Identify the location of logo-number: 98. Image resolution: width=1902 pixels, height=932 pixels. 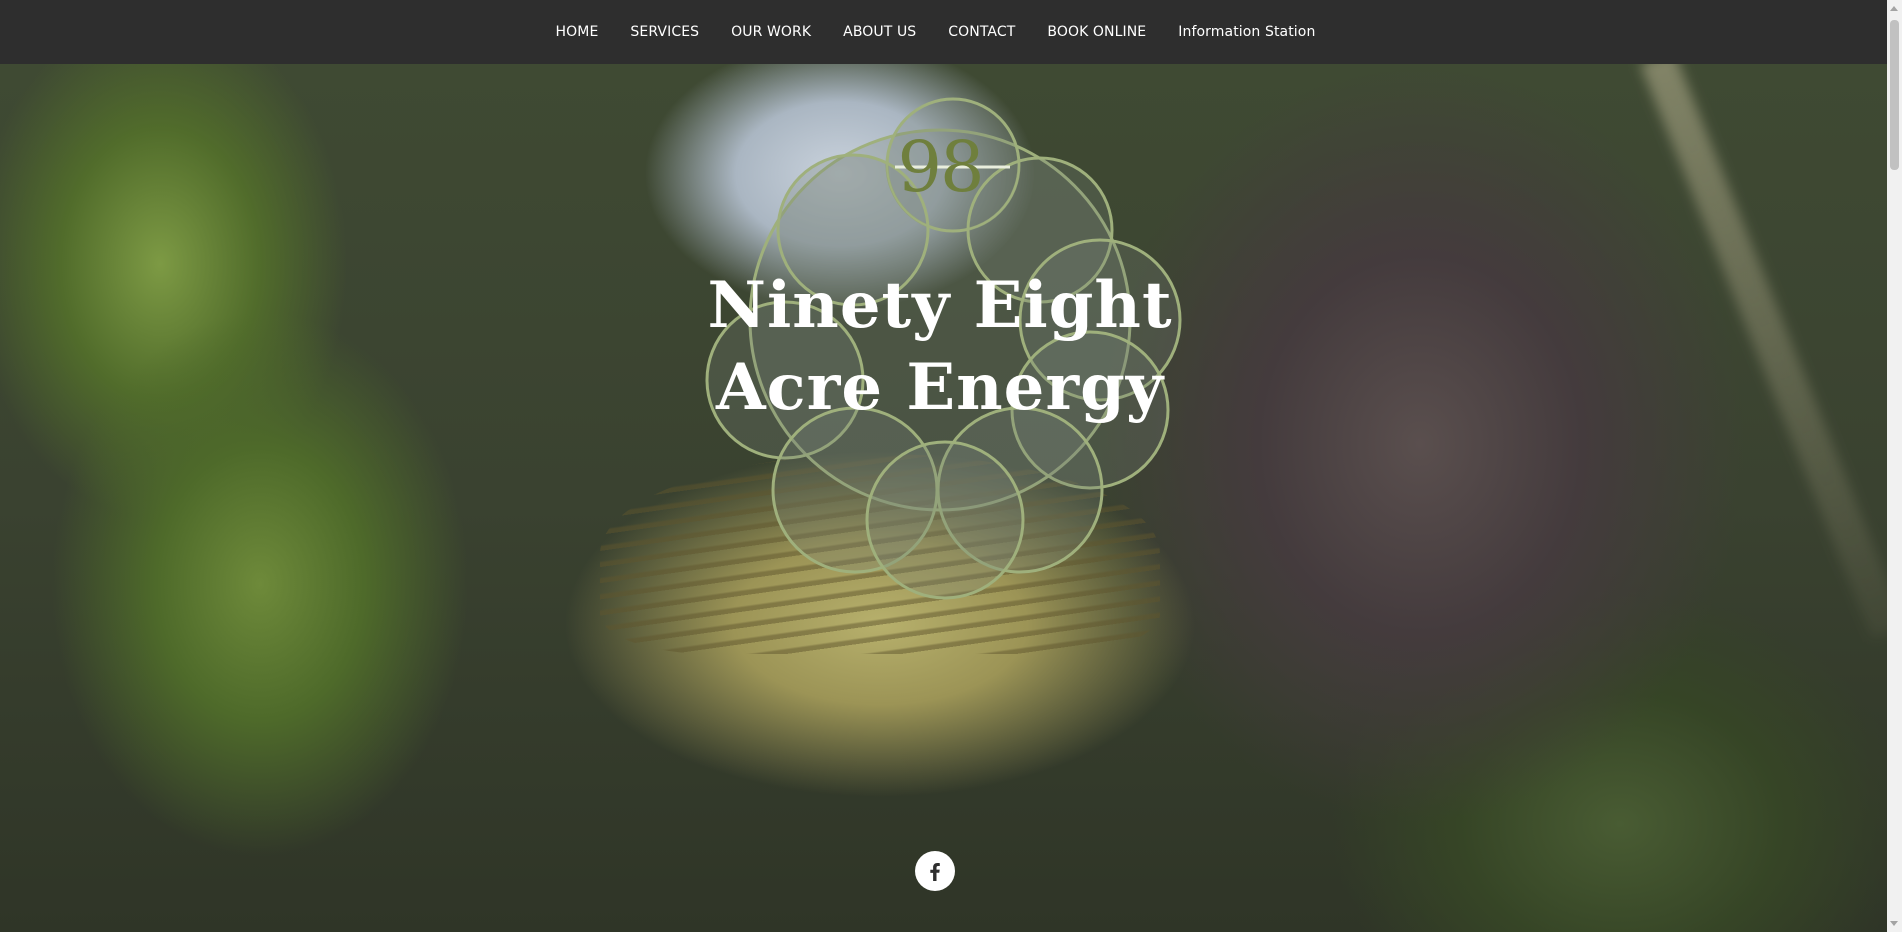
(940, 167).